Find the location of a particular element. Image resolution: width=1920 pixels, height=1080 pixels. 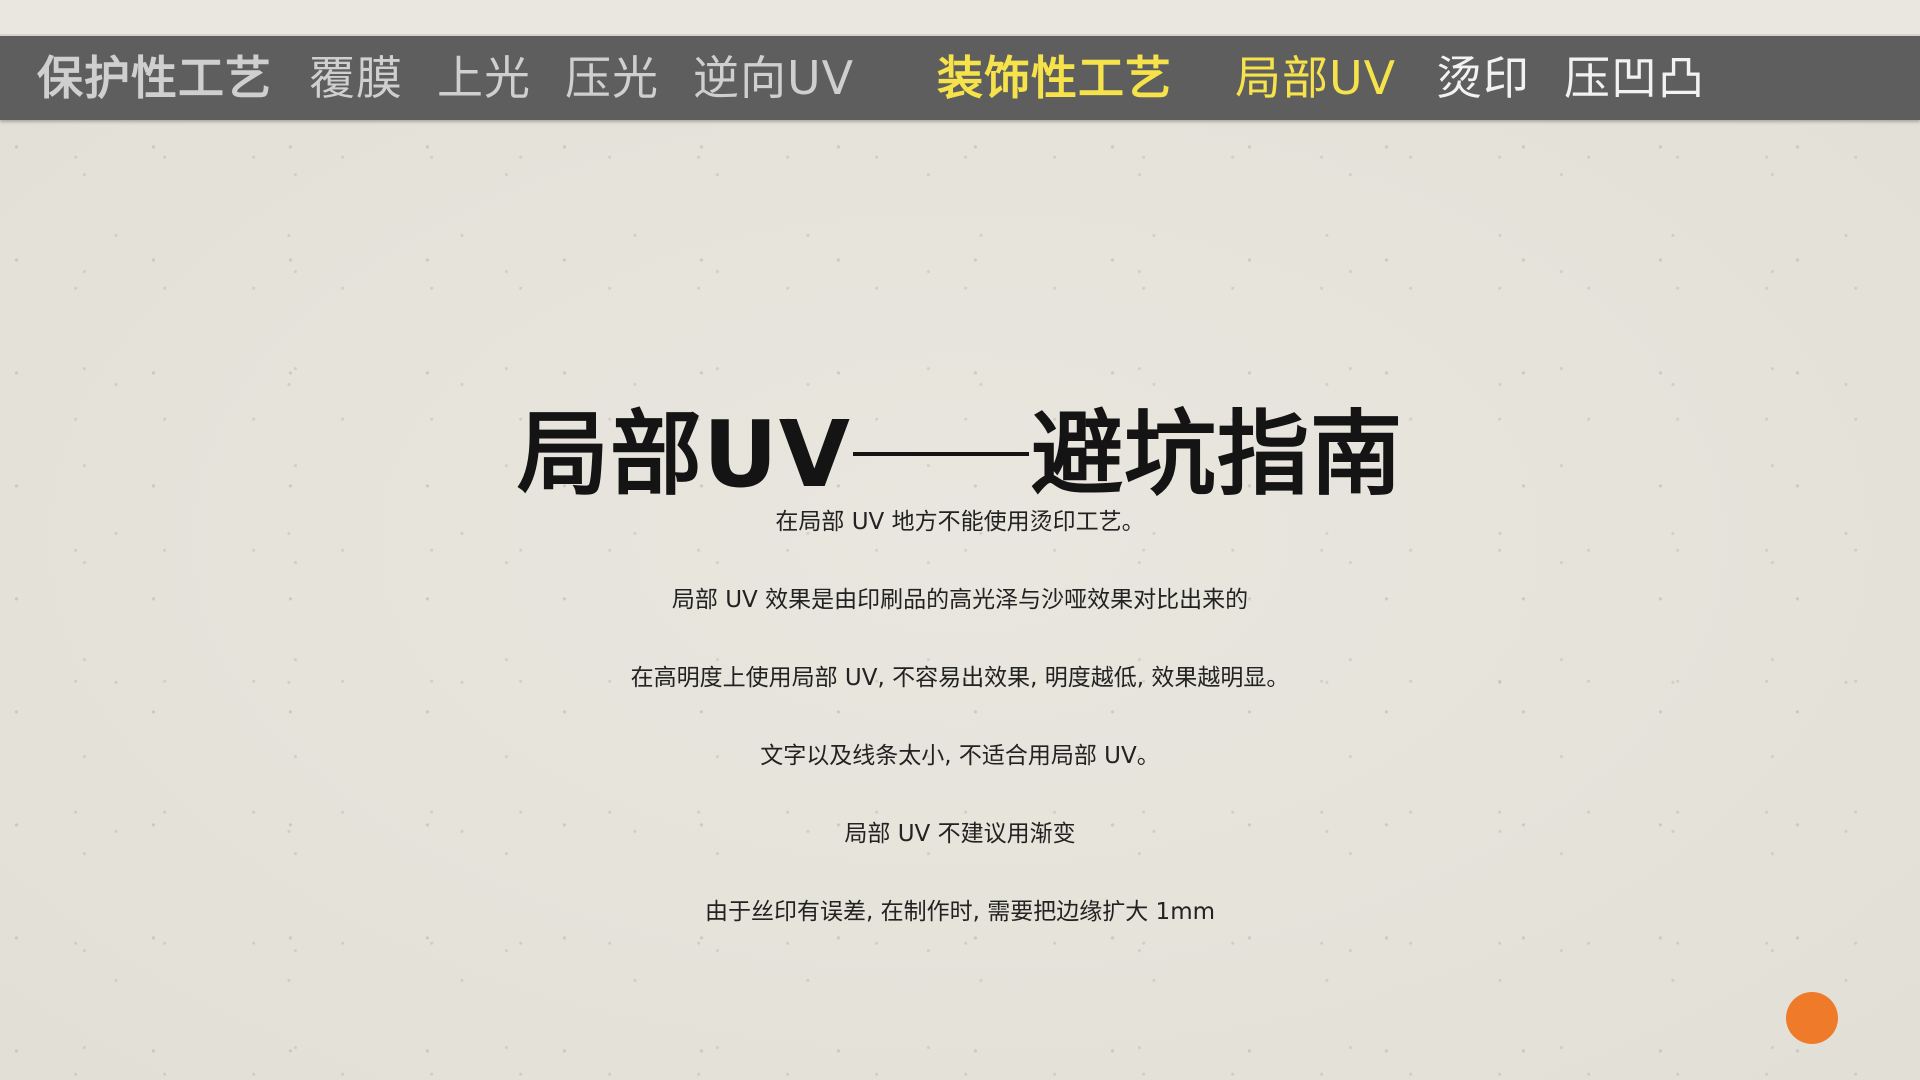

nav-calender: 压光 is located at coordinates (612, 78).